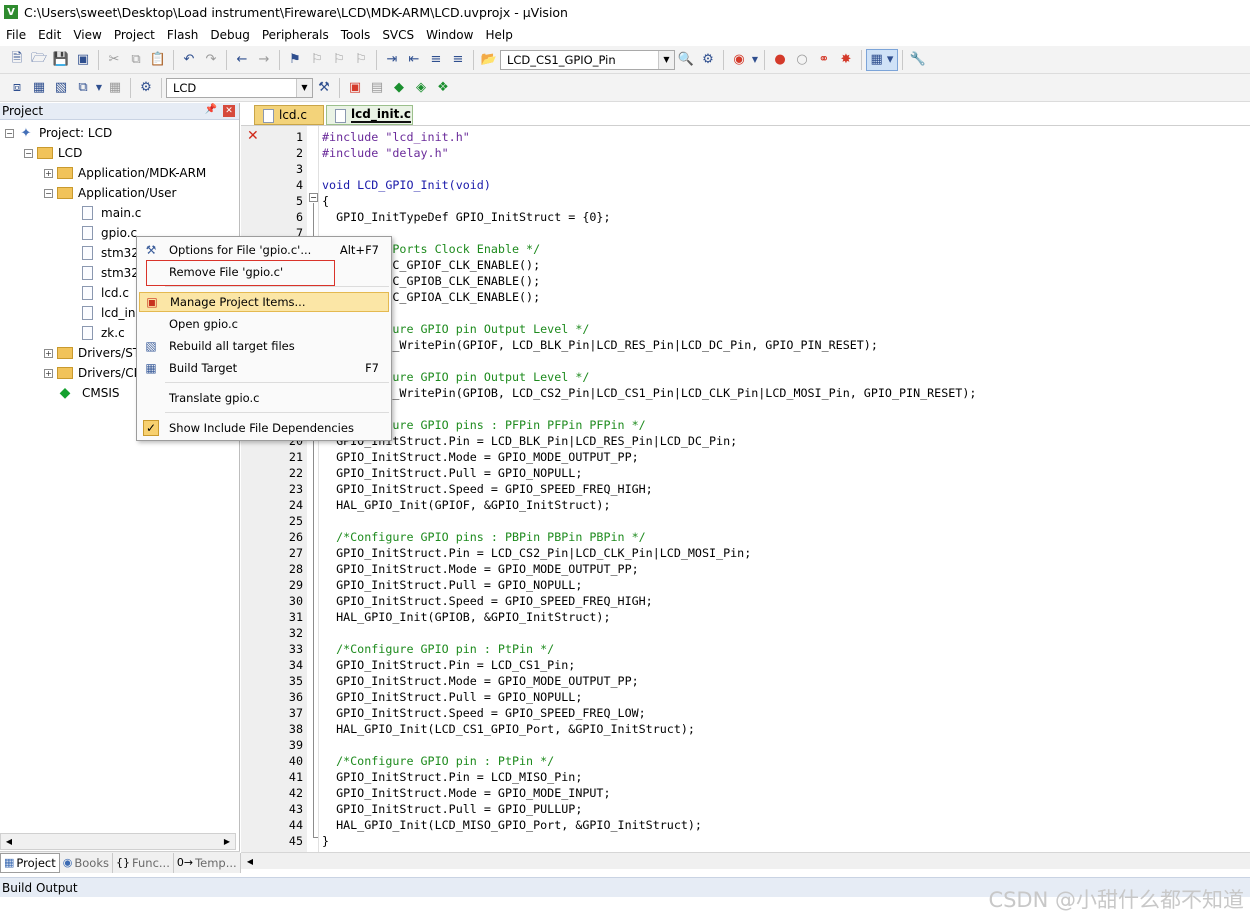  What do you see at coordinates (708, 60) in the screenshot?
I see `incremental-find-icon: ⚙` at bounding box center [708, 60].